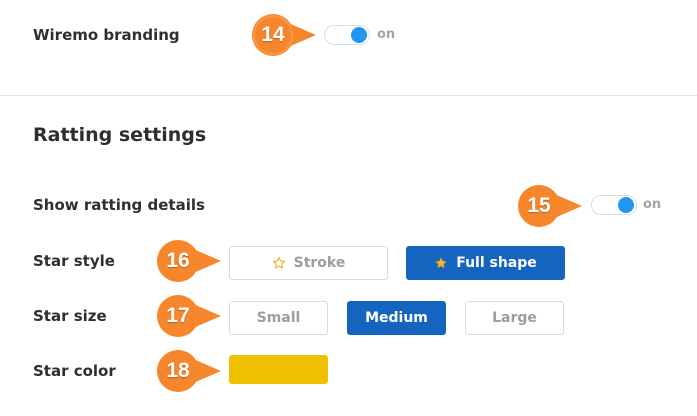 The height and width of the screenshot is (416, 697). I want to click on star-size-medium-button: Medium, so click(396, 318).